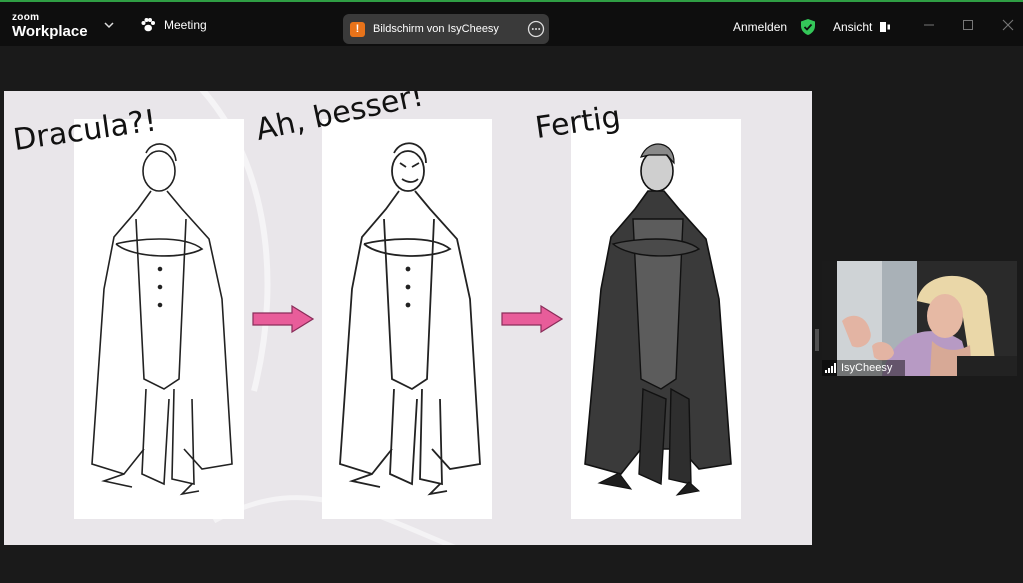 Image resolution: width=1023 pixels, height=583 pixels. Describe the element at coordinates (853, 27) in the screenshot. I see `view-label: Ansicht` at that location.